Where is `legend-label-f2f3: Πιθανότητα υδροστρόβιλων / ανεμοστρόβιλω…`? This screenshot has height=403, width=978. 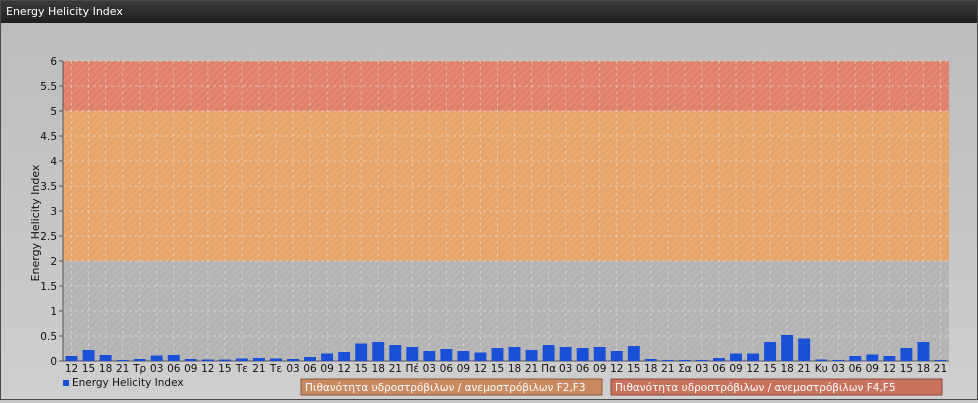 legend-label-f2f3: Πιθανότητα υδροστρόβιλων / ανεμοστρόβιλω… is located at coordinates (445, 388).